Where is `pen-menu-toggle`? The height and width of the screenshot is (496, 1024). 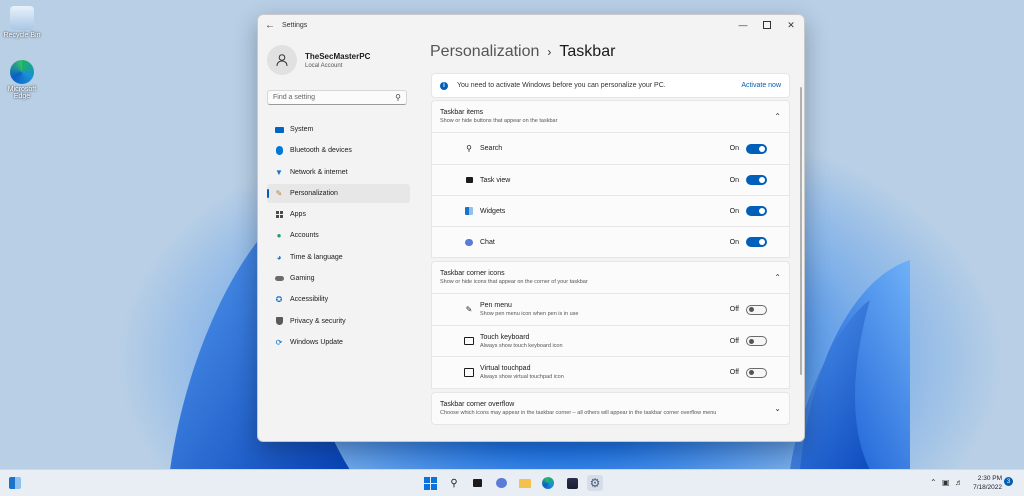
pen-menu-toggle is located at coordinates (756, 309).